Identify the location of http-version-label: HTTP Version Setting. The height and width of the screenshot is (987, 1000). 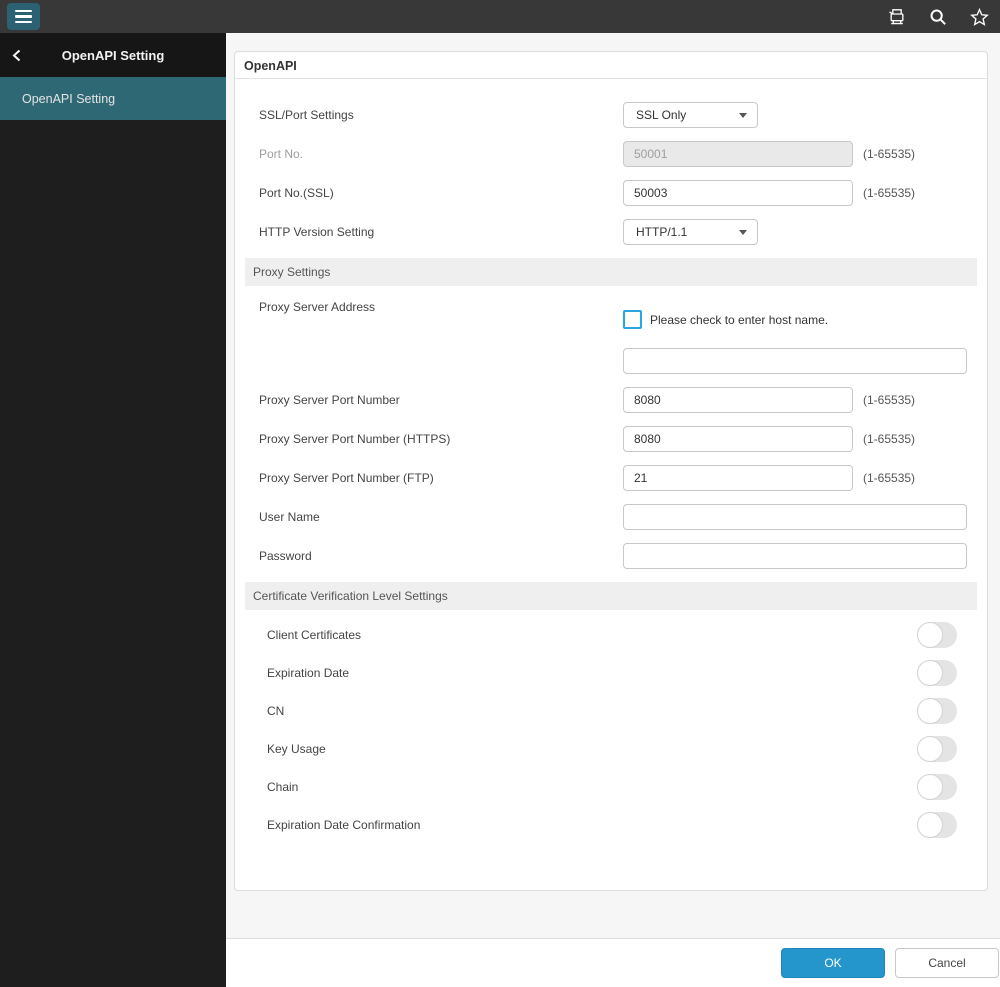
(317, 232).